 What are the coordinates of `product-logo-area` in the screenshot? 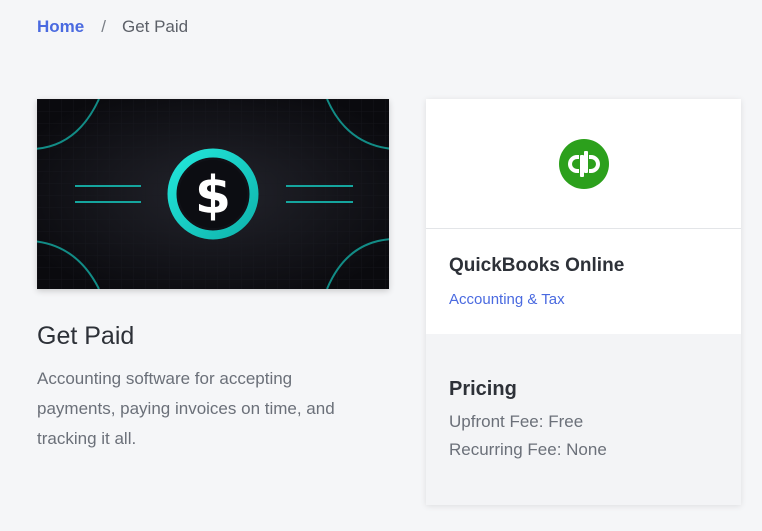 It's located at (583, 164).